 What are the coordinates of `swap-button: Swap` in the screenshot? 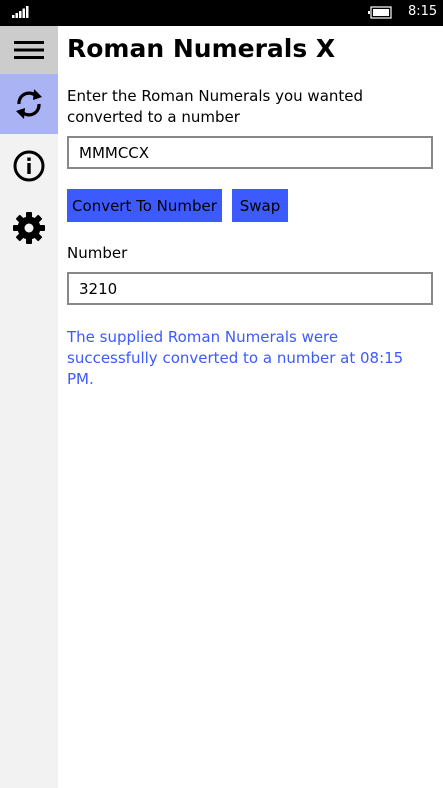 It's located at (260, 205).